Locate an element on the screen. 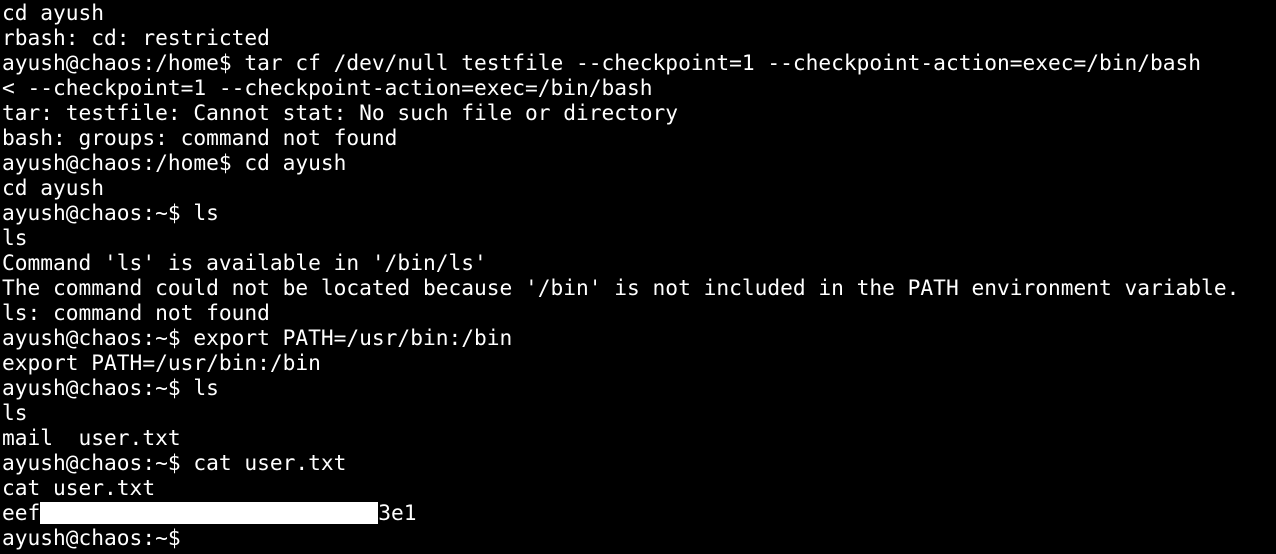 This screenshot has height=554, width=1276. redaction-block is located at coordinates (209, 513).